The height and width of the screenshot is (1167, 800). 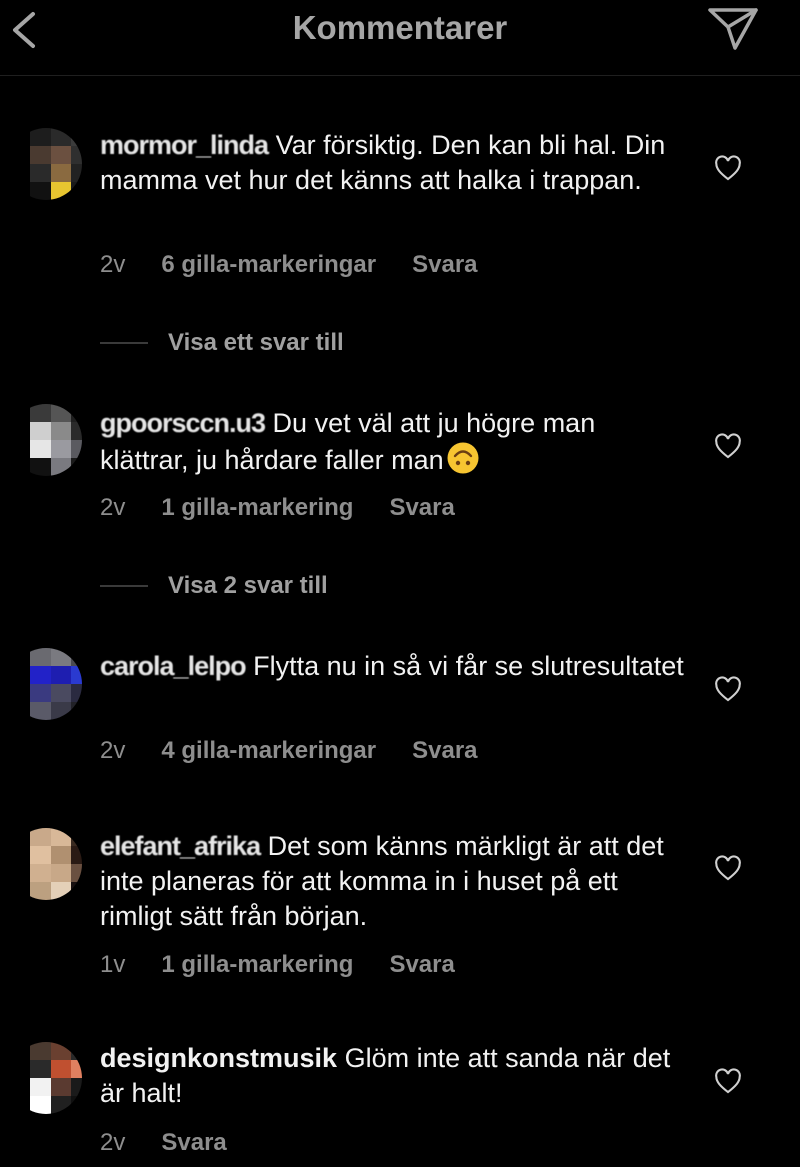 I want to click on paper-plane-icon, so click(x=733, y=29).